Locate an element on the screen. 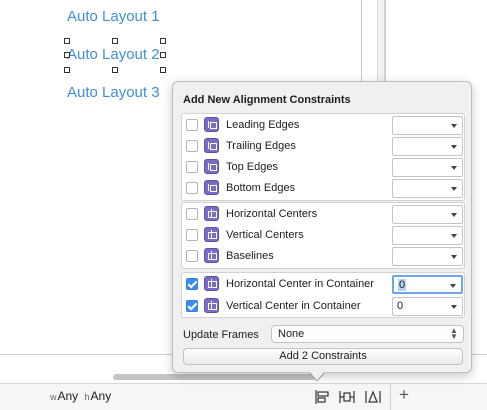  trailing-edges-label: Trailing Edges is located at coordinates (261, 146).